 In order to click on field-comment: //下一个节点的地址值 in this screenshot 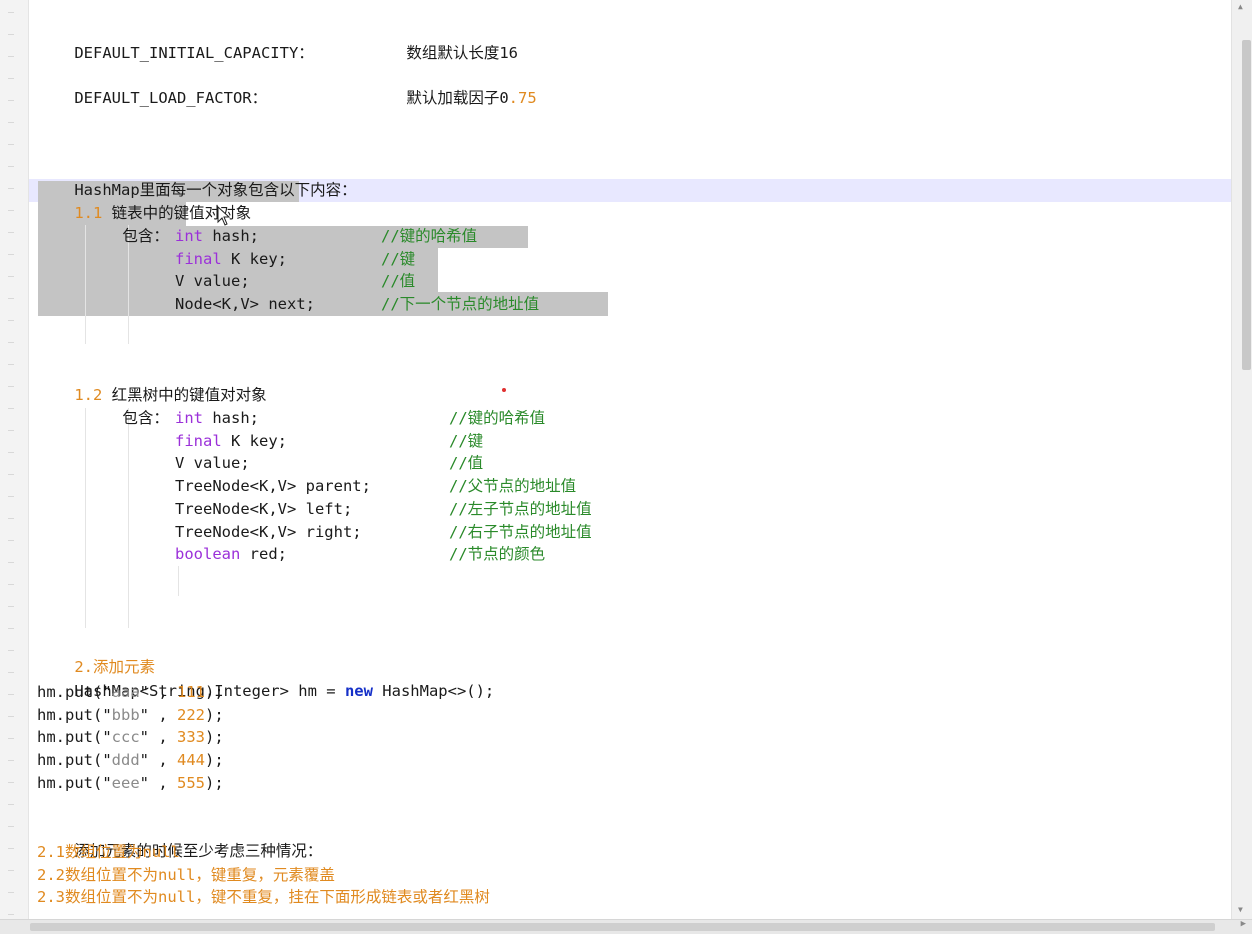, I will do `click(460, 304)`.